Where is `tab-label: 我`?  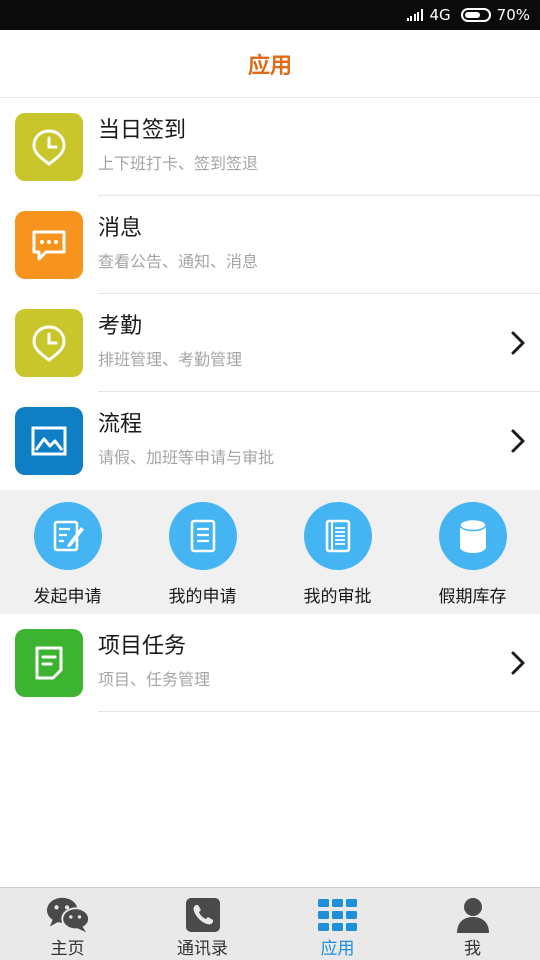
tab-label: 我 is located at coordinates (472, 949).